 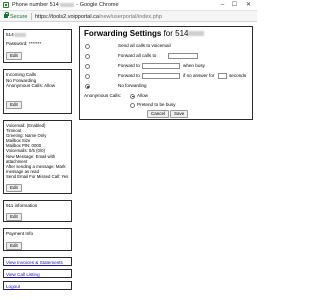 What do you see at coordinates (222, 76) in the screenshot?
I see `noanswer-seconds-input` at bounding box center [222, 76].